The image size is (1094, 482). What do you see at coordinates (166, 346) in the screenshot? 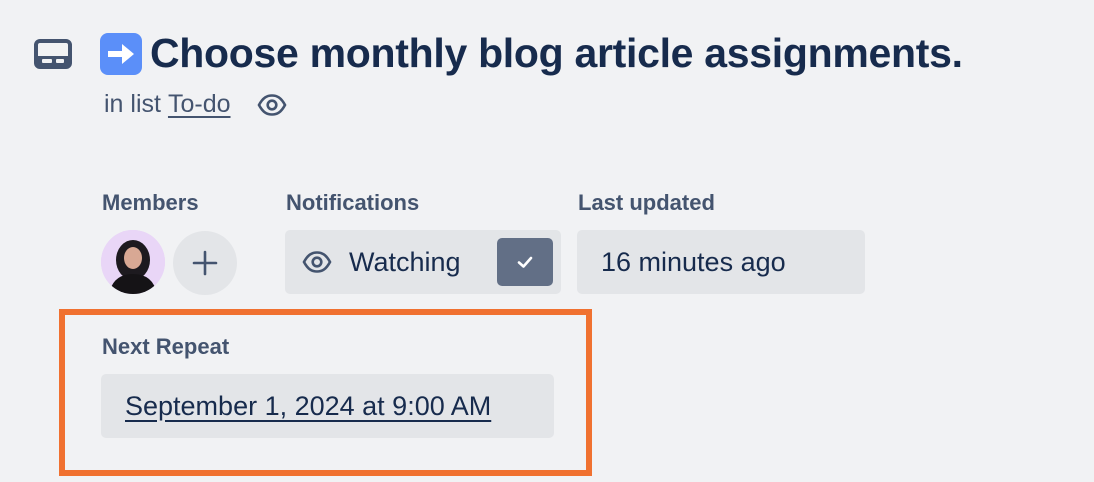
I see `next-repeat-label: Next Repeat` at bounding box center [166, 346].